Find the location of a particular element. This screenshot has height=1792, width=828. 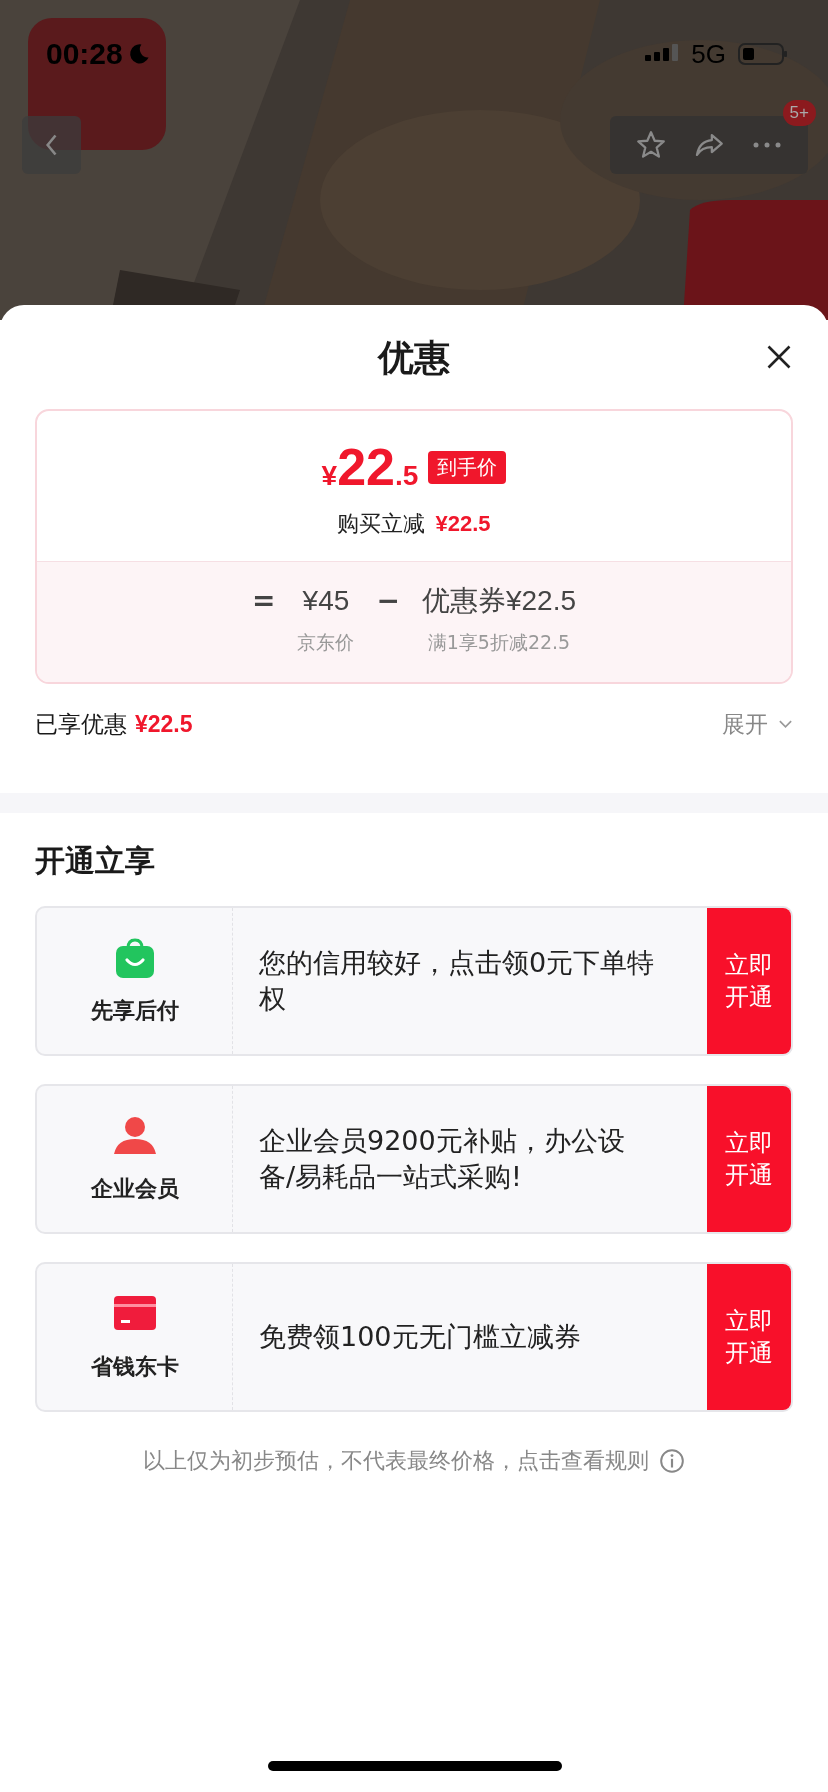

offer-name: 企业会员 is located at coordinates (134, 1189).